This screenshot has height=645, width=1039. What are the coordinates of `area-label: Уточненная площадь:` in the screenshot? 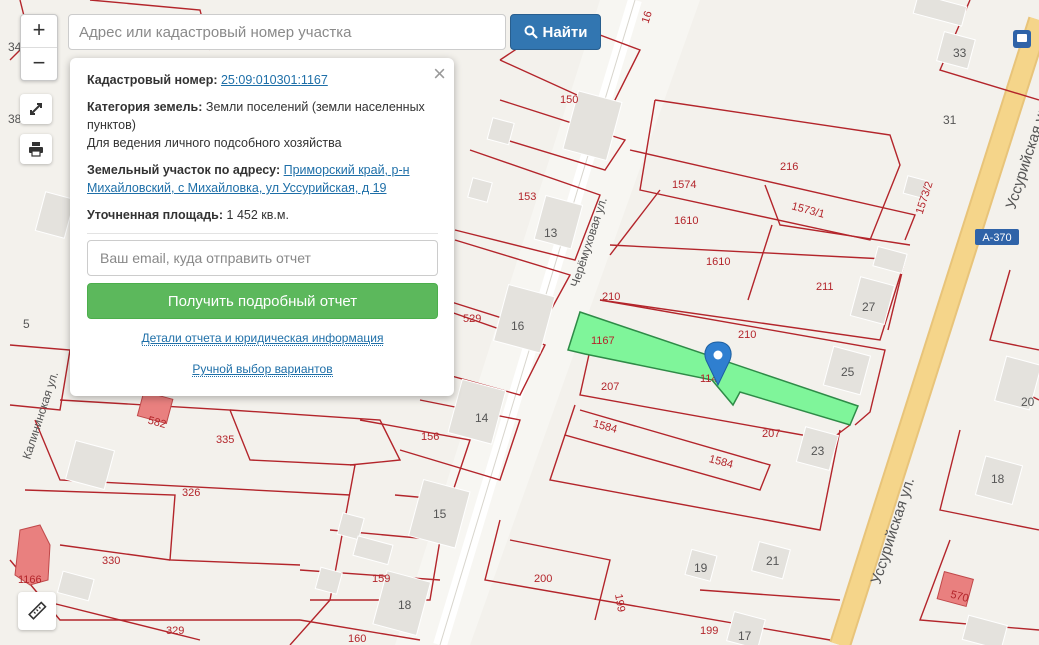 It's located at (155, 215).